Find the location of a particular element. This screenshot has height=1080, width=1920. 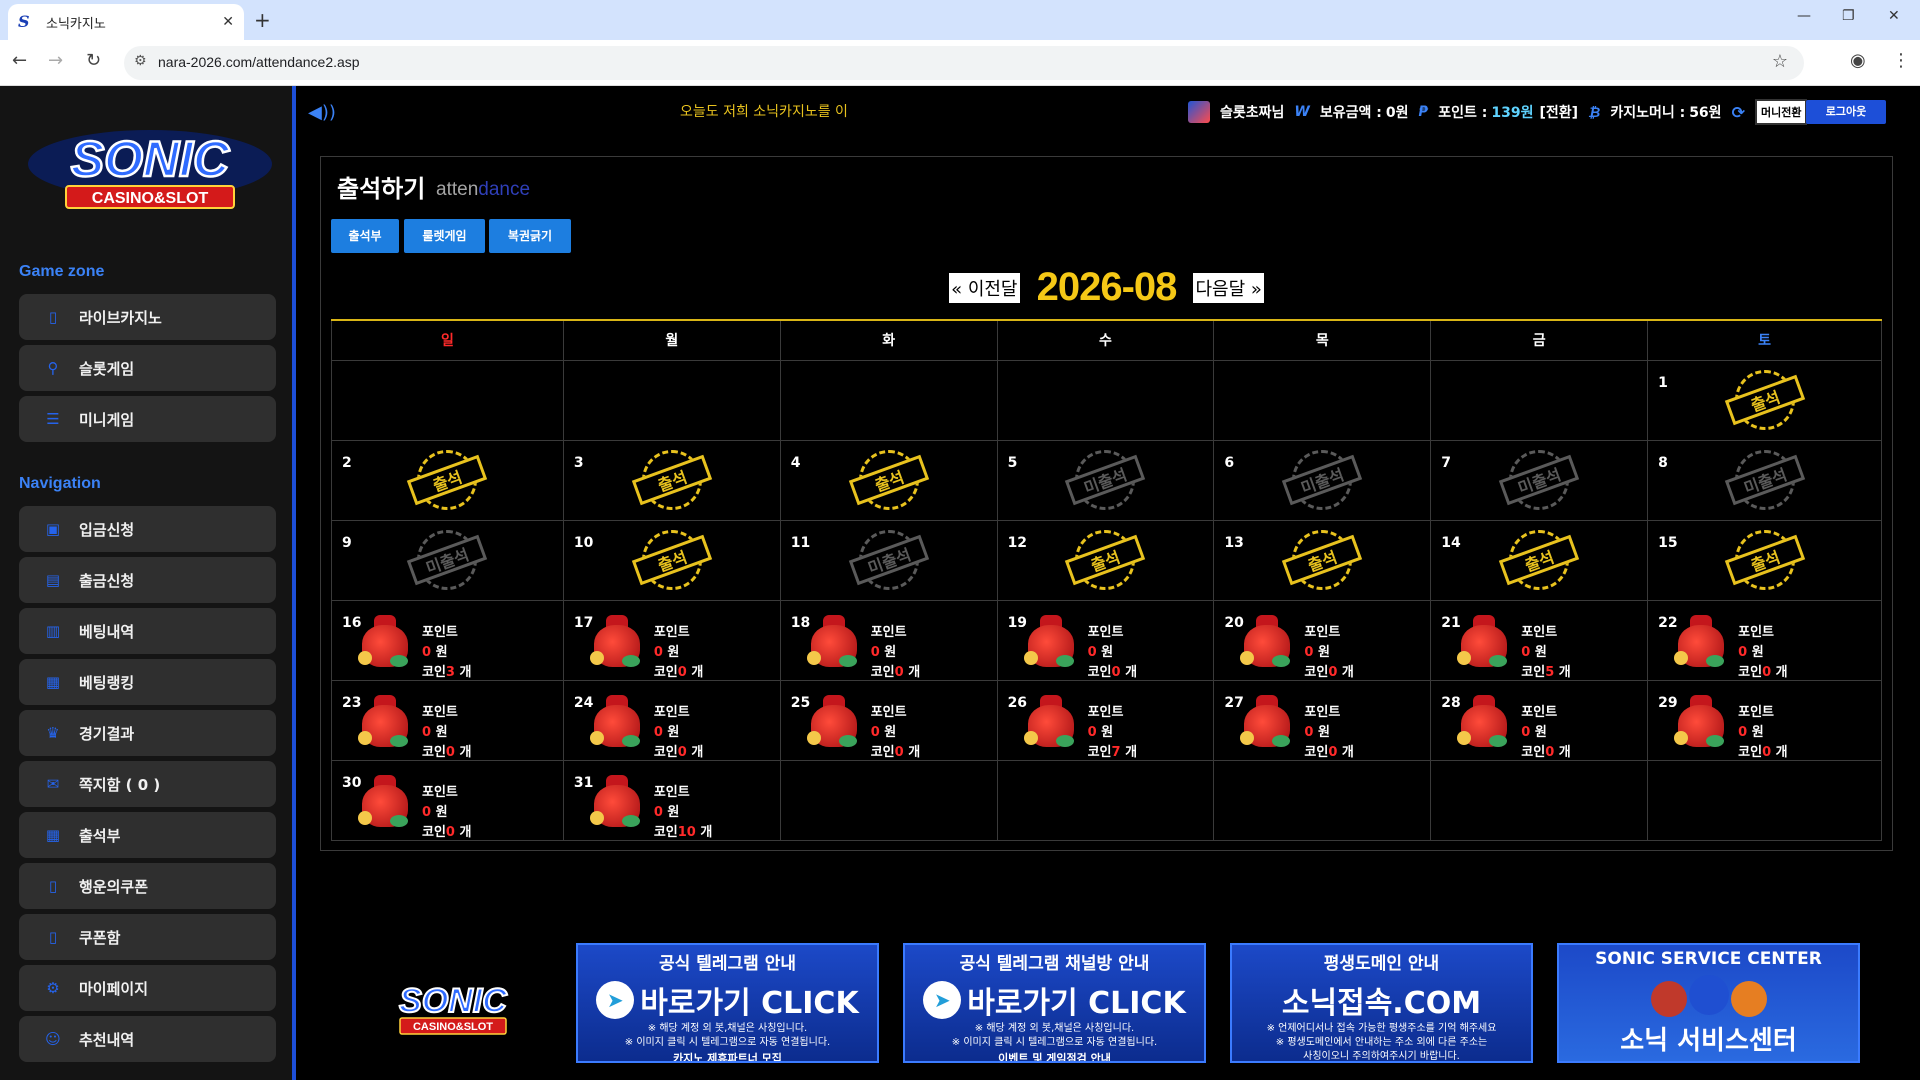

url-bar: ⚙ nara-2026.com/attendance2.asp ☆ is located at coordinates (964, 63).